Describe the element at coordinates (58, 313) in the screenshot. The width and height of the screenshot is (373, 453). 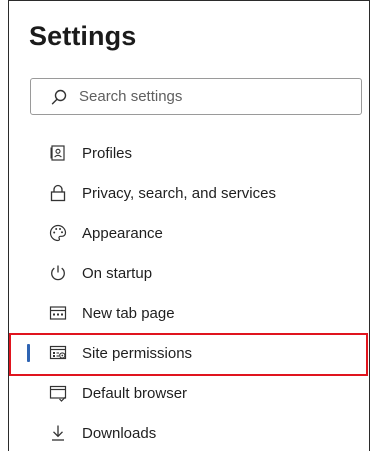
I see `new-tab-icon` at that location.